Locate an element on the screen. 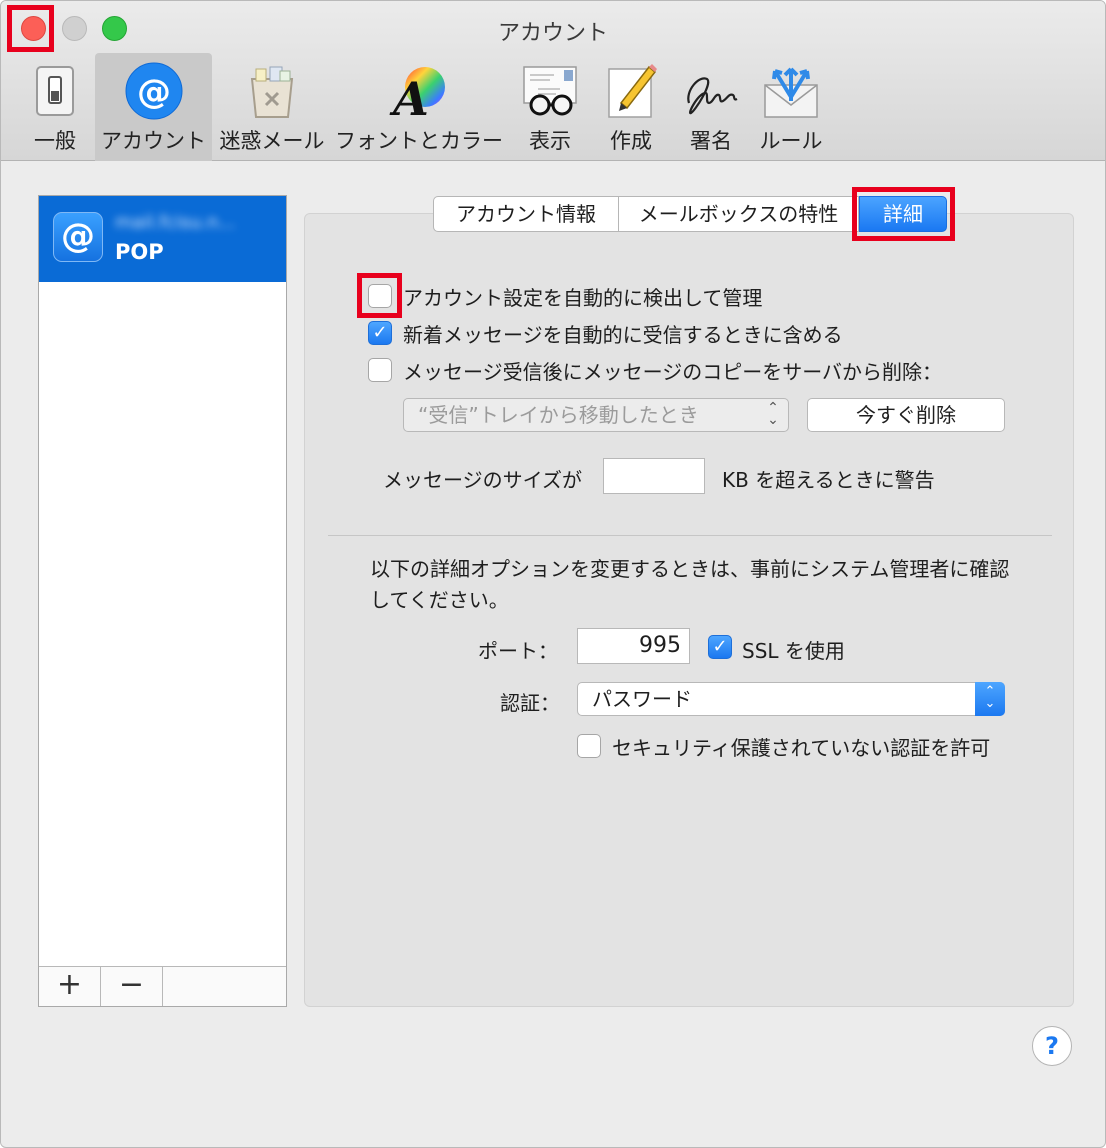 The image size is (1106, 1148). auth-label: 認証： is located at coordinates (530, 703).